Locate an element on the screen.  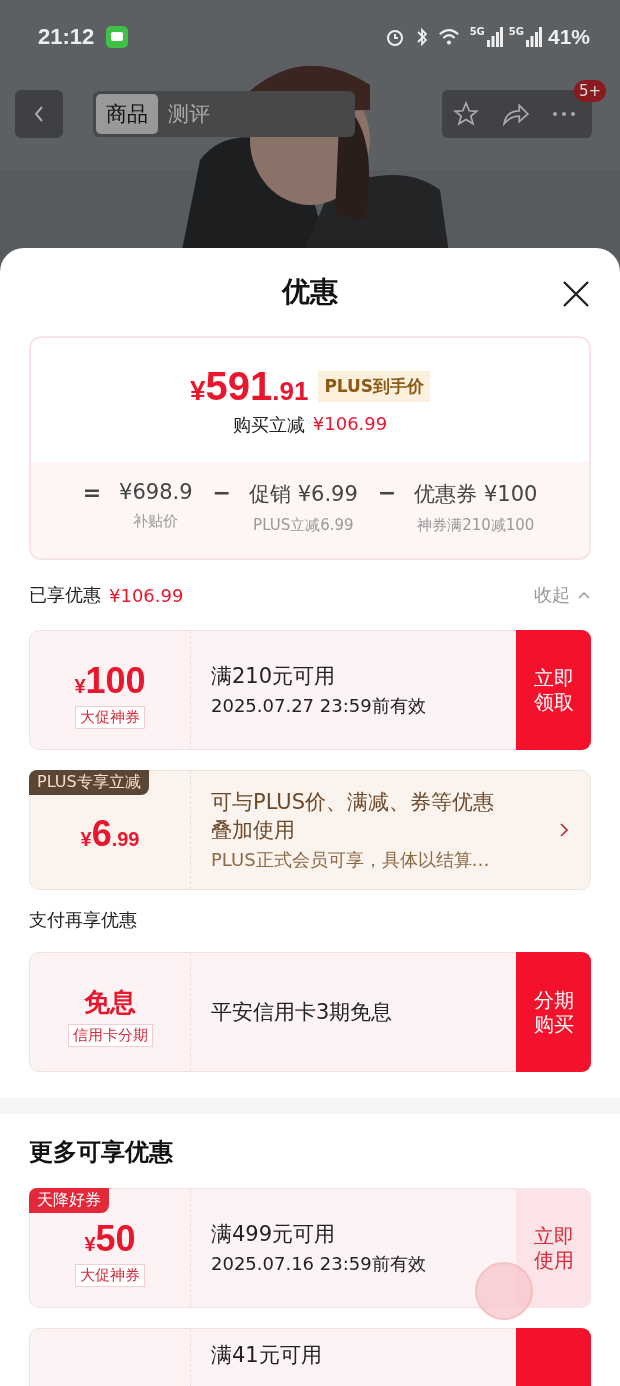
coupon-ribbon: PLUS专享立减 is located at coordinates (89, 782).